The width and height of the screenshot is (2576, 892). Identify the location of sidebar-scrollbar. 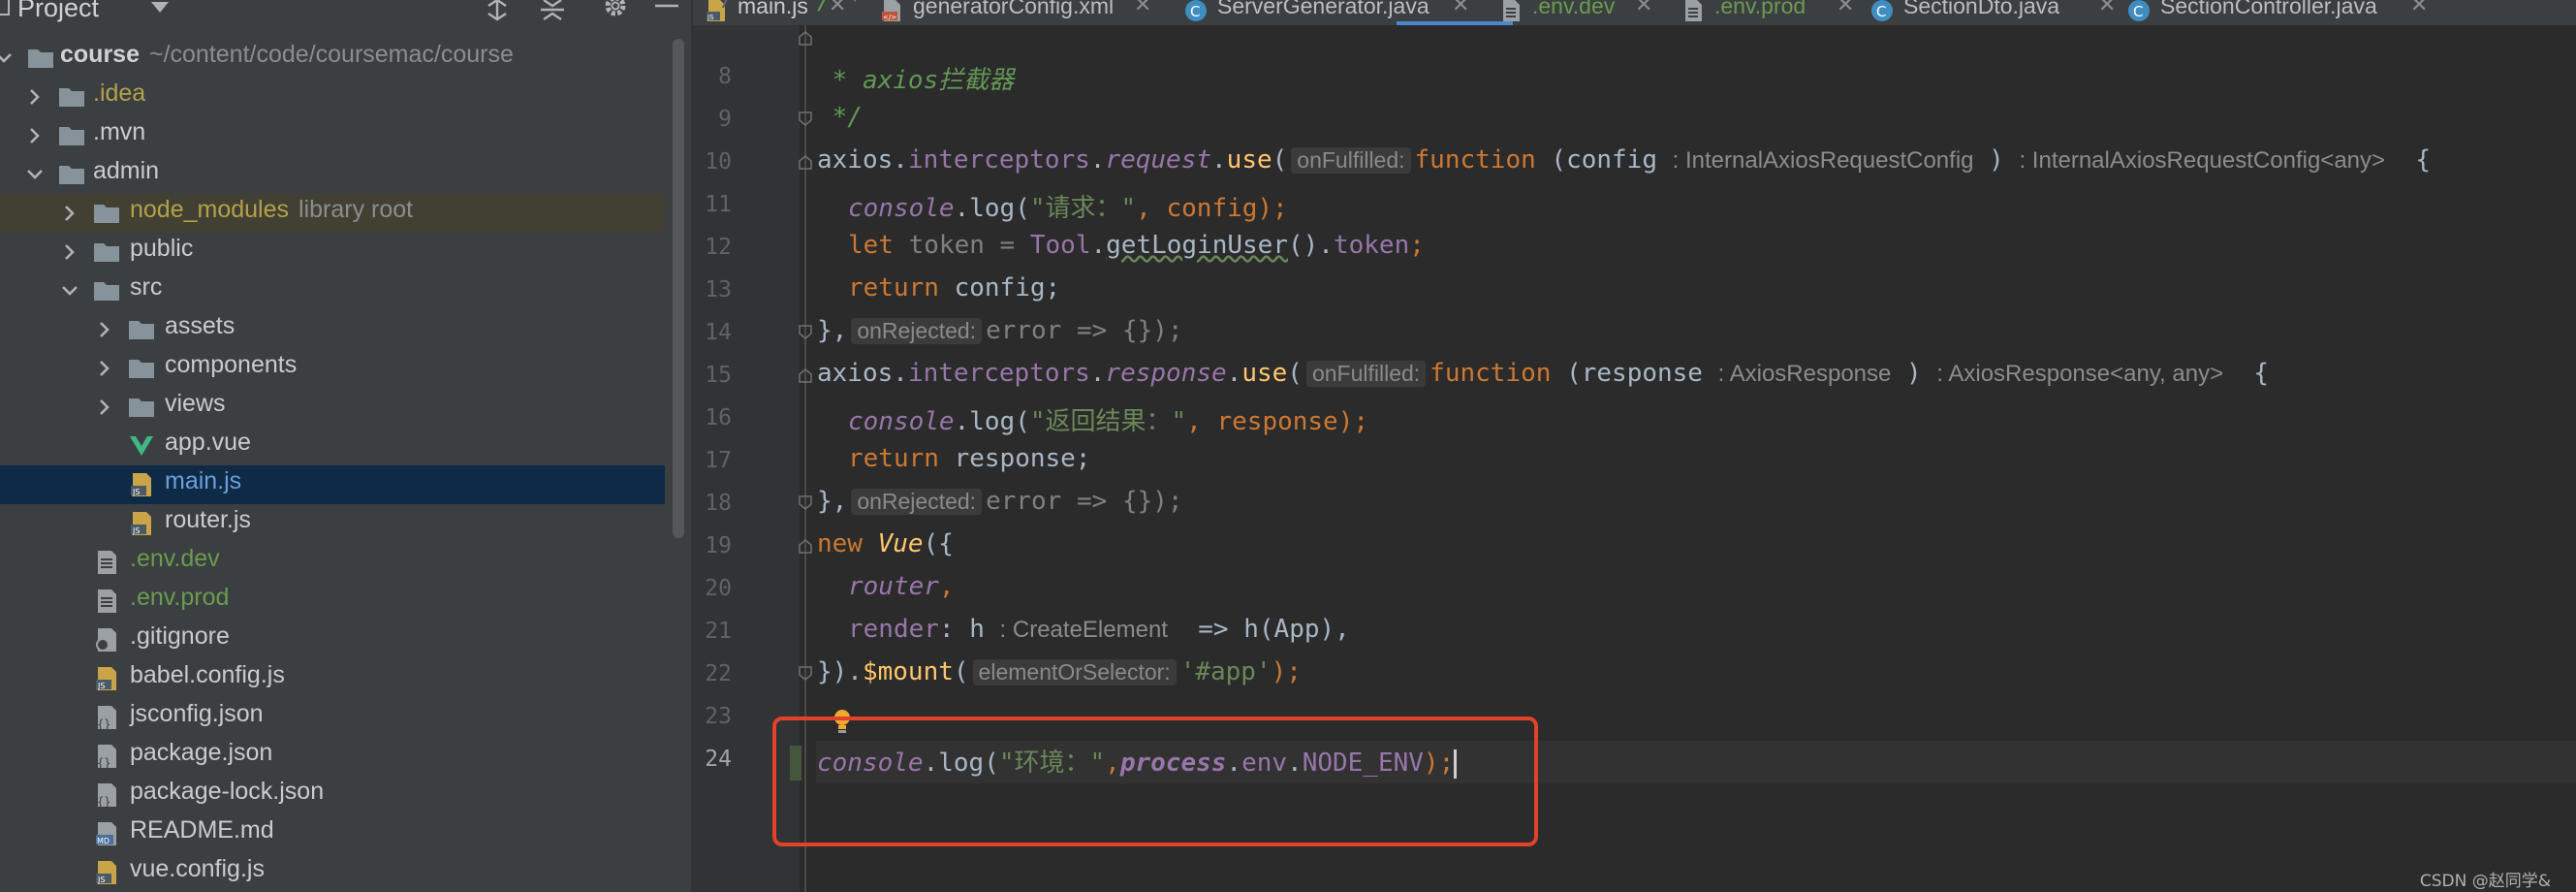
(678, 289).